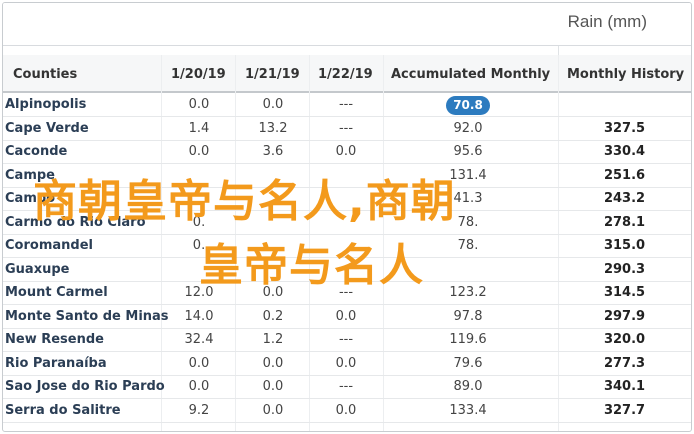  I want to click on value-accumulated: 70.8, so click(468, 105).